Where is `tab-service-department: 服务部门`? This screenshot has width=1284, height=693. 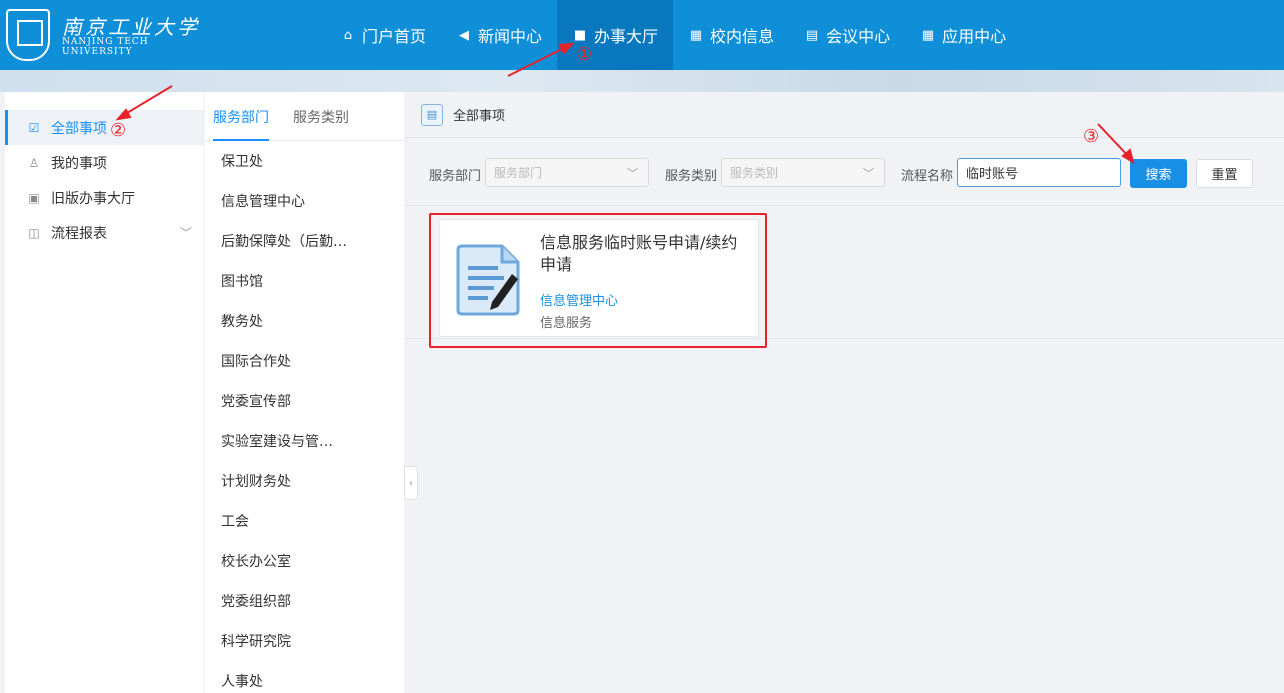 tab-service-department: 服务部门 is located at coordinates (241, 116).